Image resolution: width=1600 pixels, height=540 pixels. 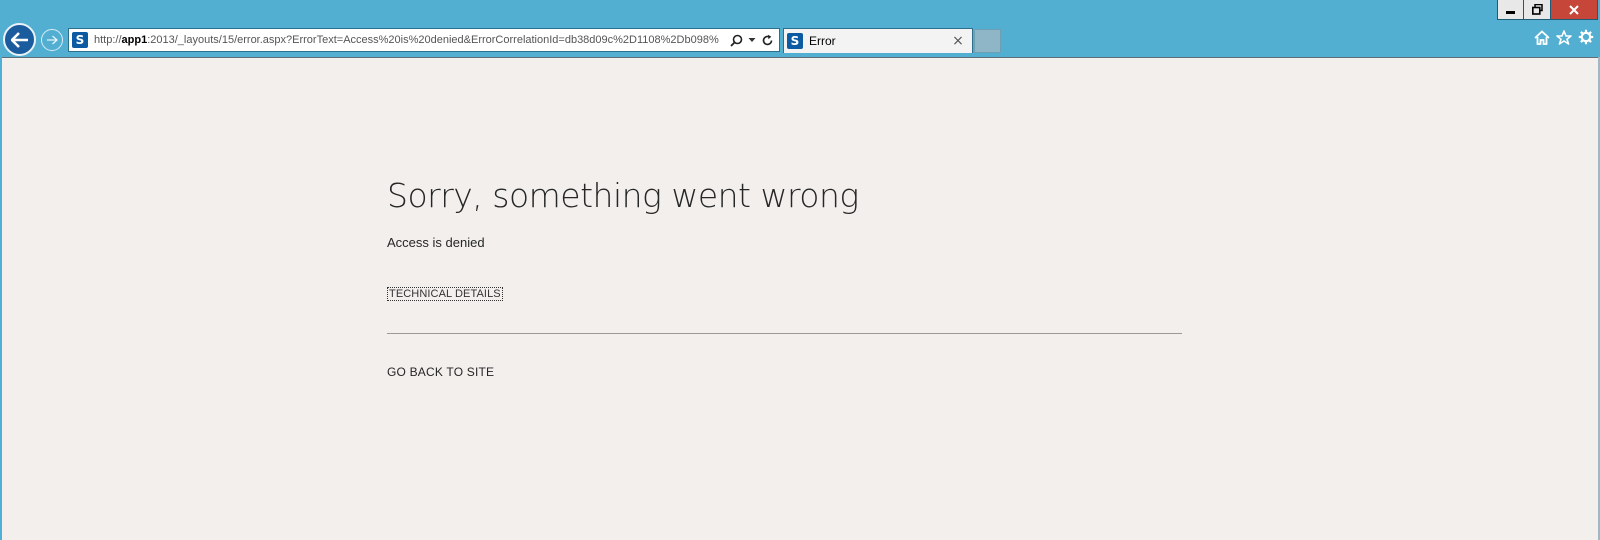 I want to click on chevron-down-icon, so click(x=752, y=40).